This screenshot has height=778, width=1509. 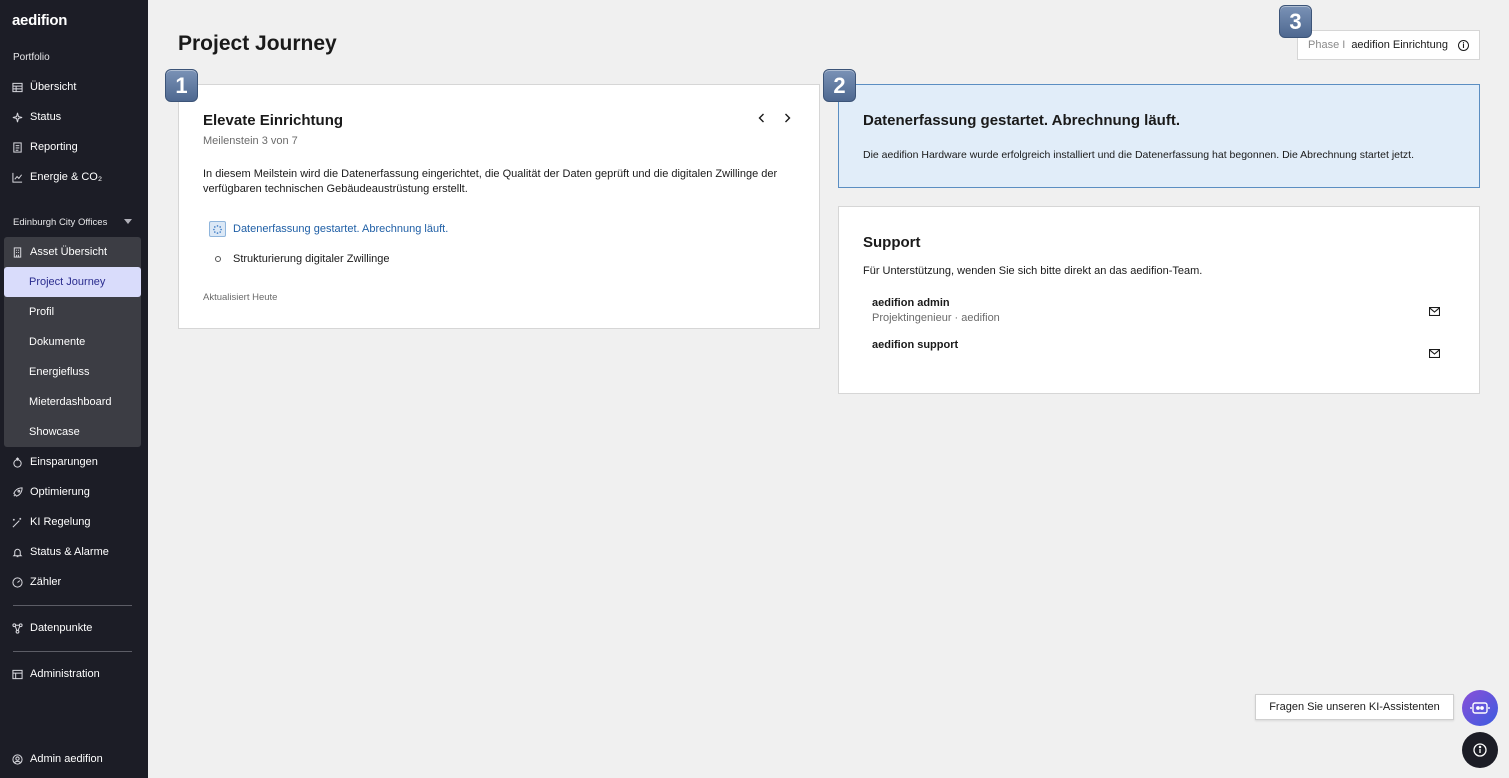 What do you see at coordinates (31, 57) in the screenshot?
I see `portfolio-label: Portfolio` at bounding box center [31, 57].